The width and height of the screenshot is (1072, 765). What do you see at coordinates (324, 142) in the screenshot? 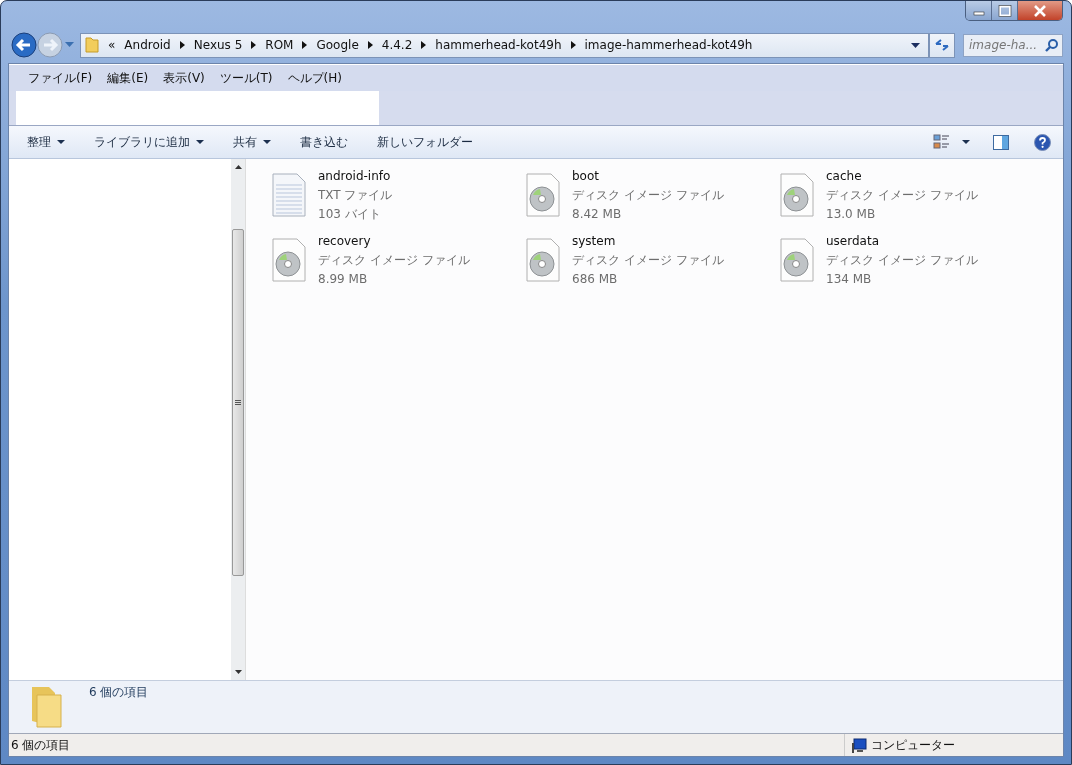
I see `toolbar-button: 書き込む` at bounding box center [324, 142].